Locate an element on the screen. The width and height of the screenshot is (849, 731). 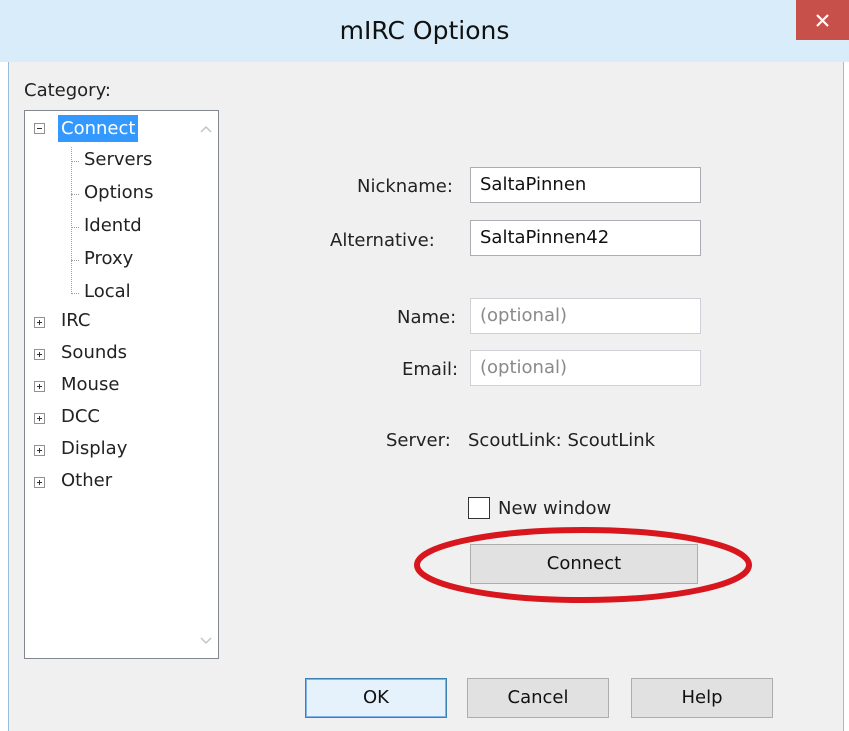
category-label: Category: is located at coordinates (67, 90).